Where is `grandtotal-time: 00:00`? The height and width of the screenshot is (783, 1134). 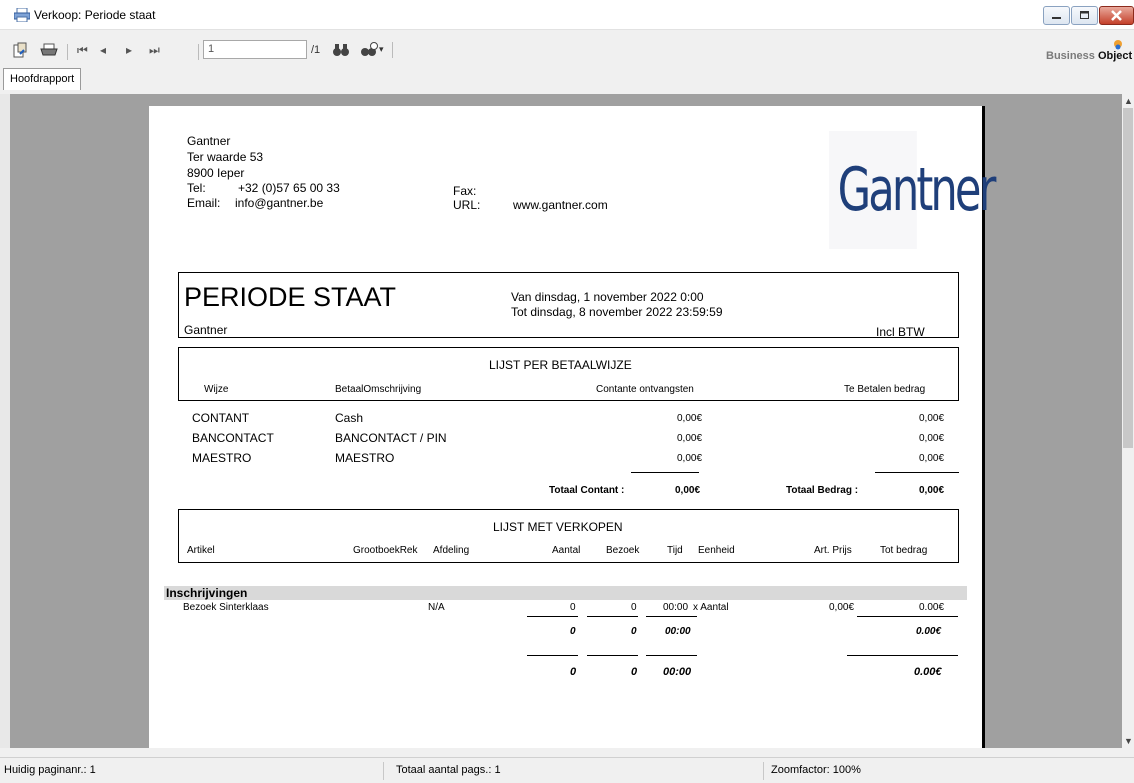
grandtotal-time: 00:00 is located at coordinates (677, 672).